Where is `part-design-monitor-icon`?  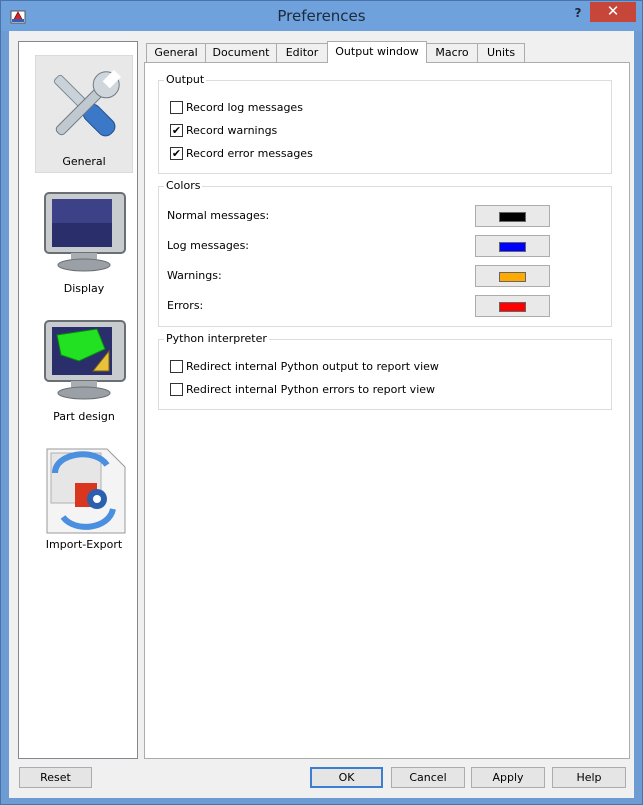
part-design-monitor-icon is located at coordinates (84, 361).